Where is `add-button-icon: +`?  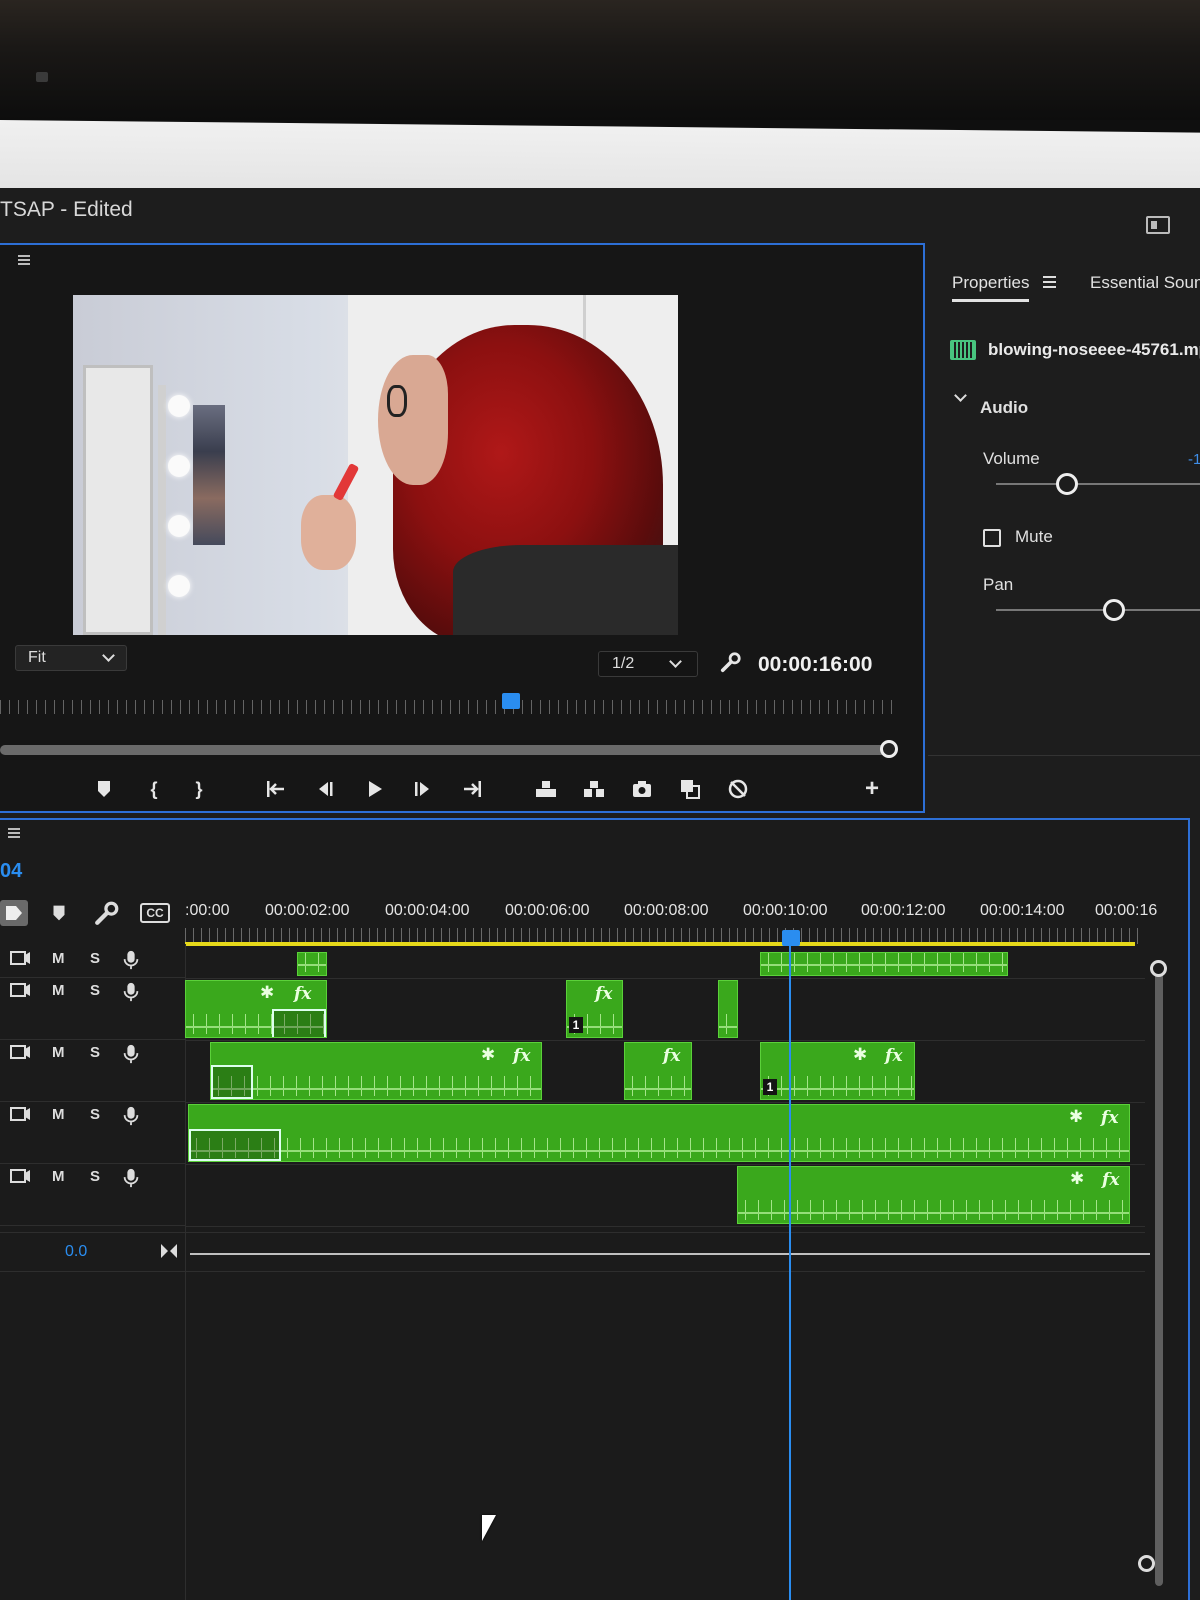
add-button-icon: + is located at coordinates (872, 788).